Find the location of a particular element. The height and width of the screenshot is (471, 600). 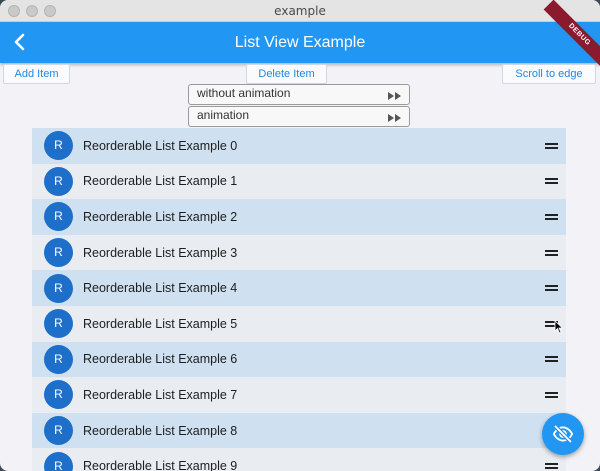

list-item: R Reorderable List Example 1 is located at coordinates (299, 181).